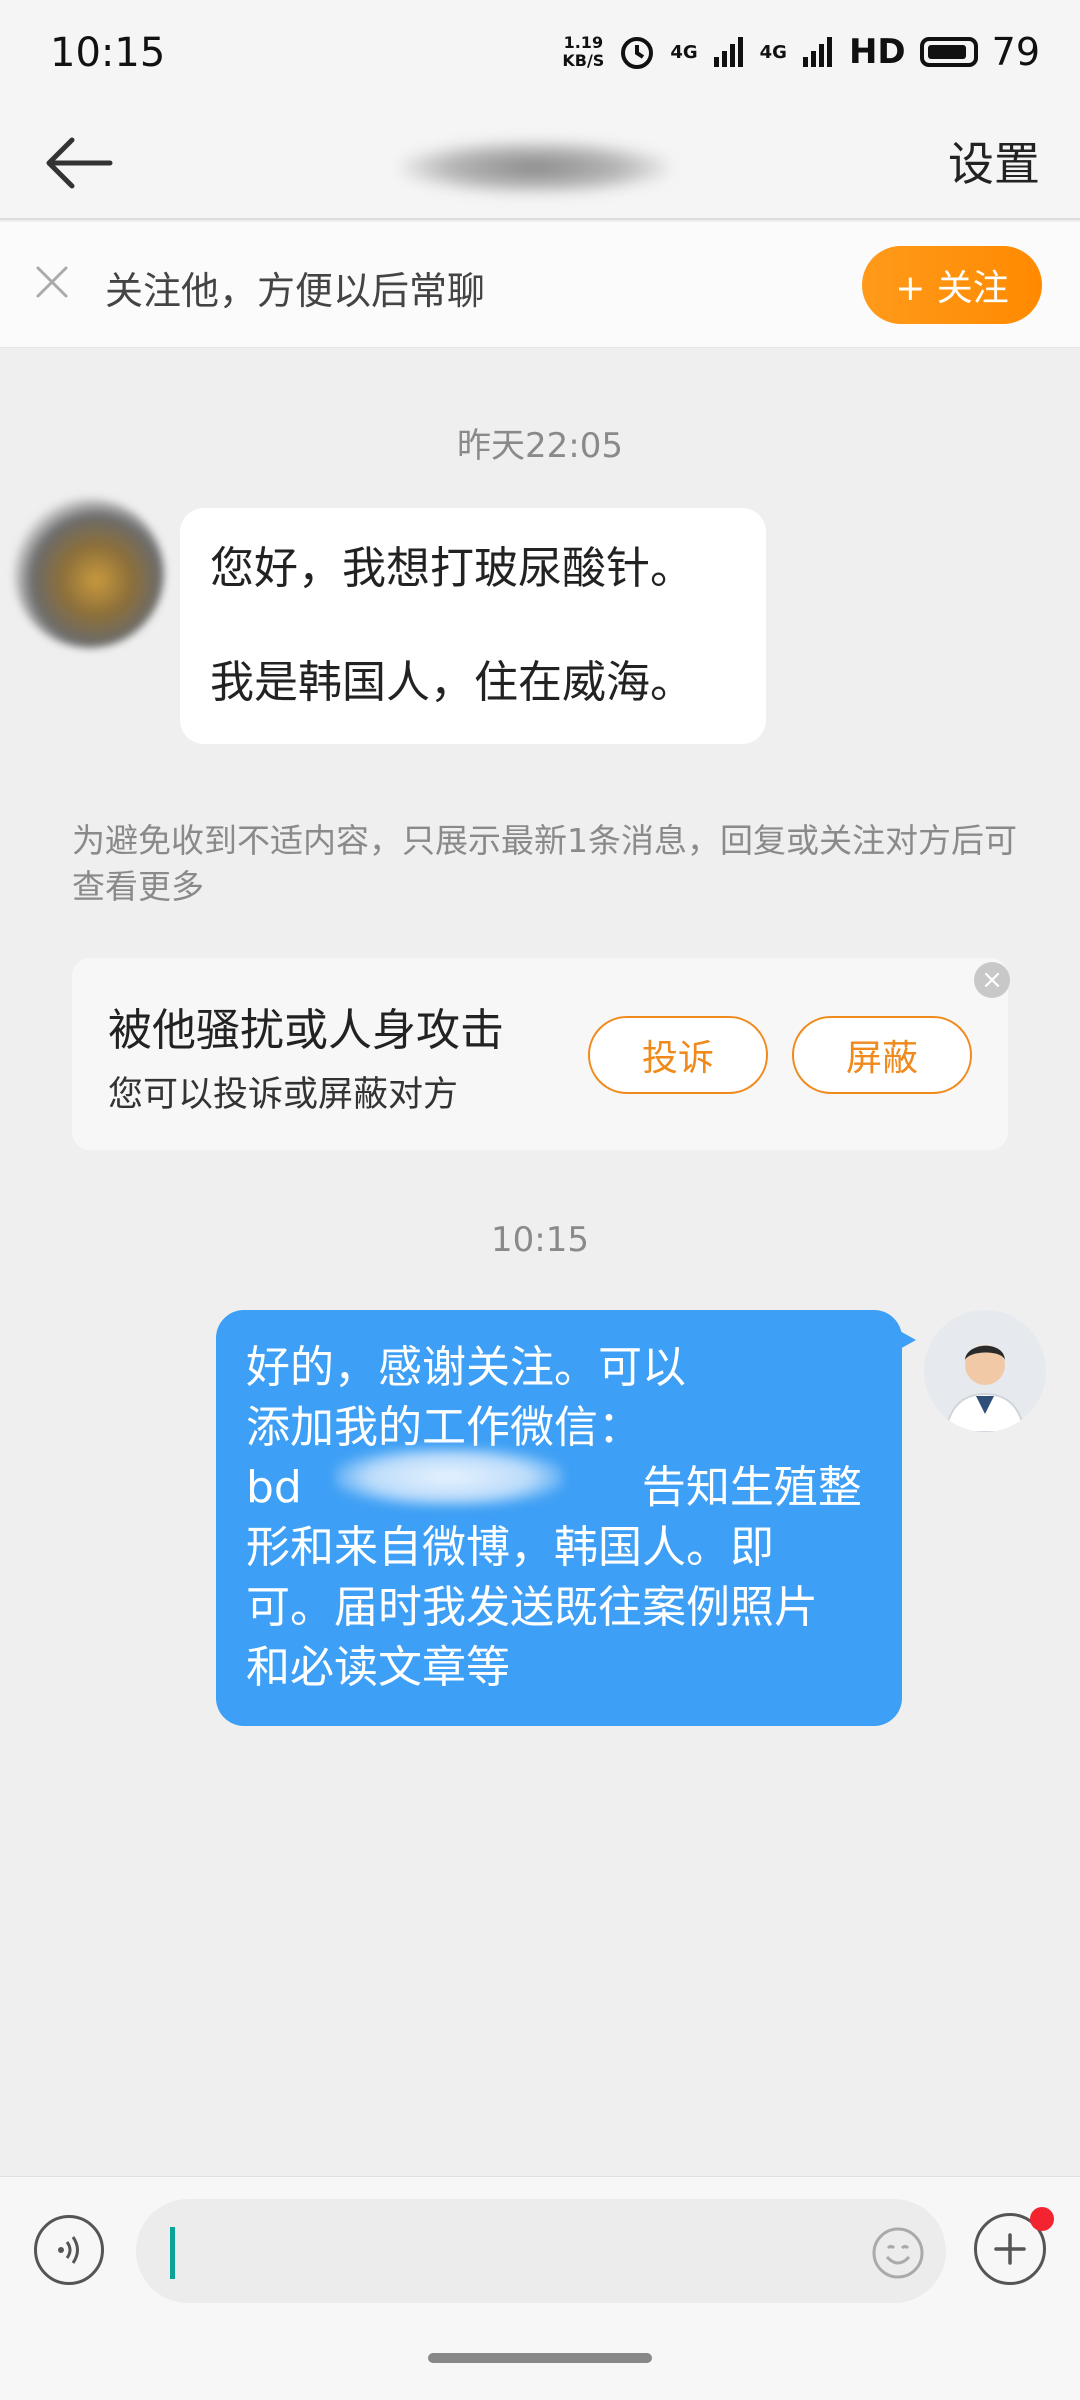 The height and width of the screenshot is (2400, 1080). What do you see at coordinates (452, 682) in the screenshot?
I see `message-line: 我是韩国人，住在威海。` at bounding box center [452, 682].